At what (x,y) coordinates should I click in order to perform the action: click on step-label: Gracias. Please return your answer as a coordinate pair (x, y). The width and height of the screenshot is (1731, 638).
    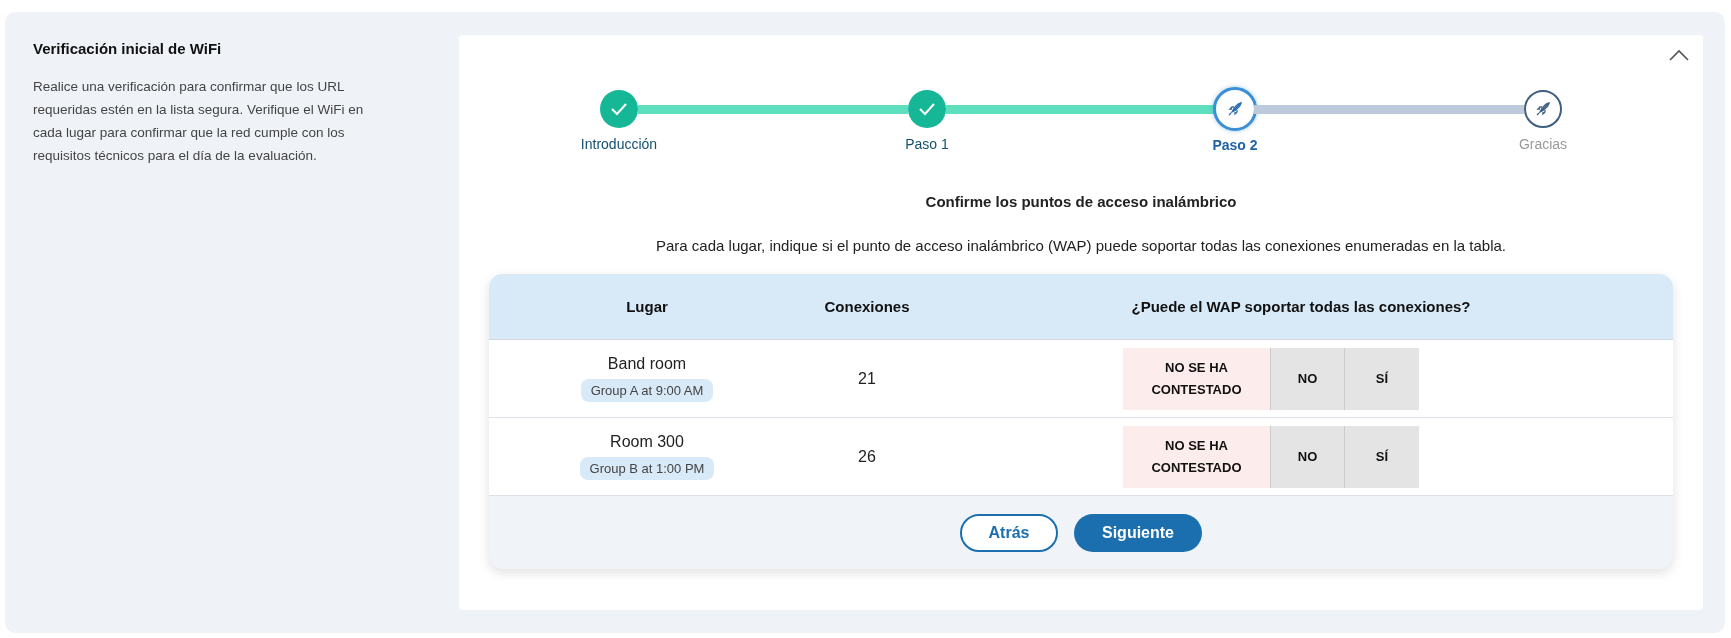
    Looking at the image, I should click on (1543, 144).